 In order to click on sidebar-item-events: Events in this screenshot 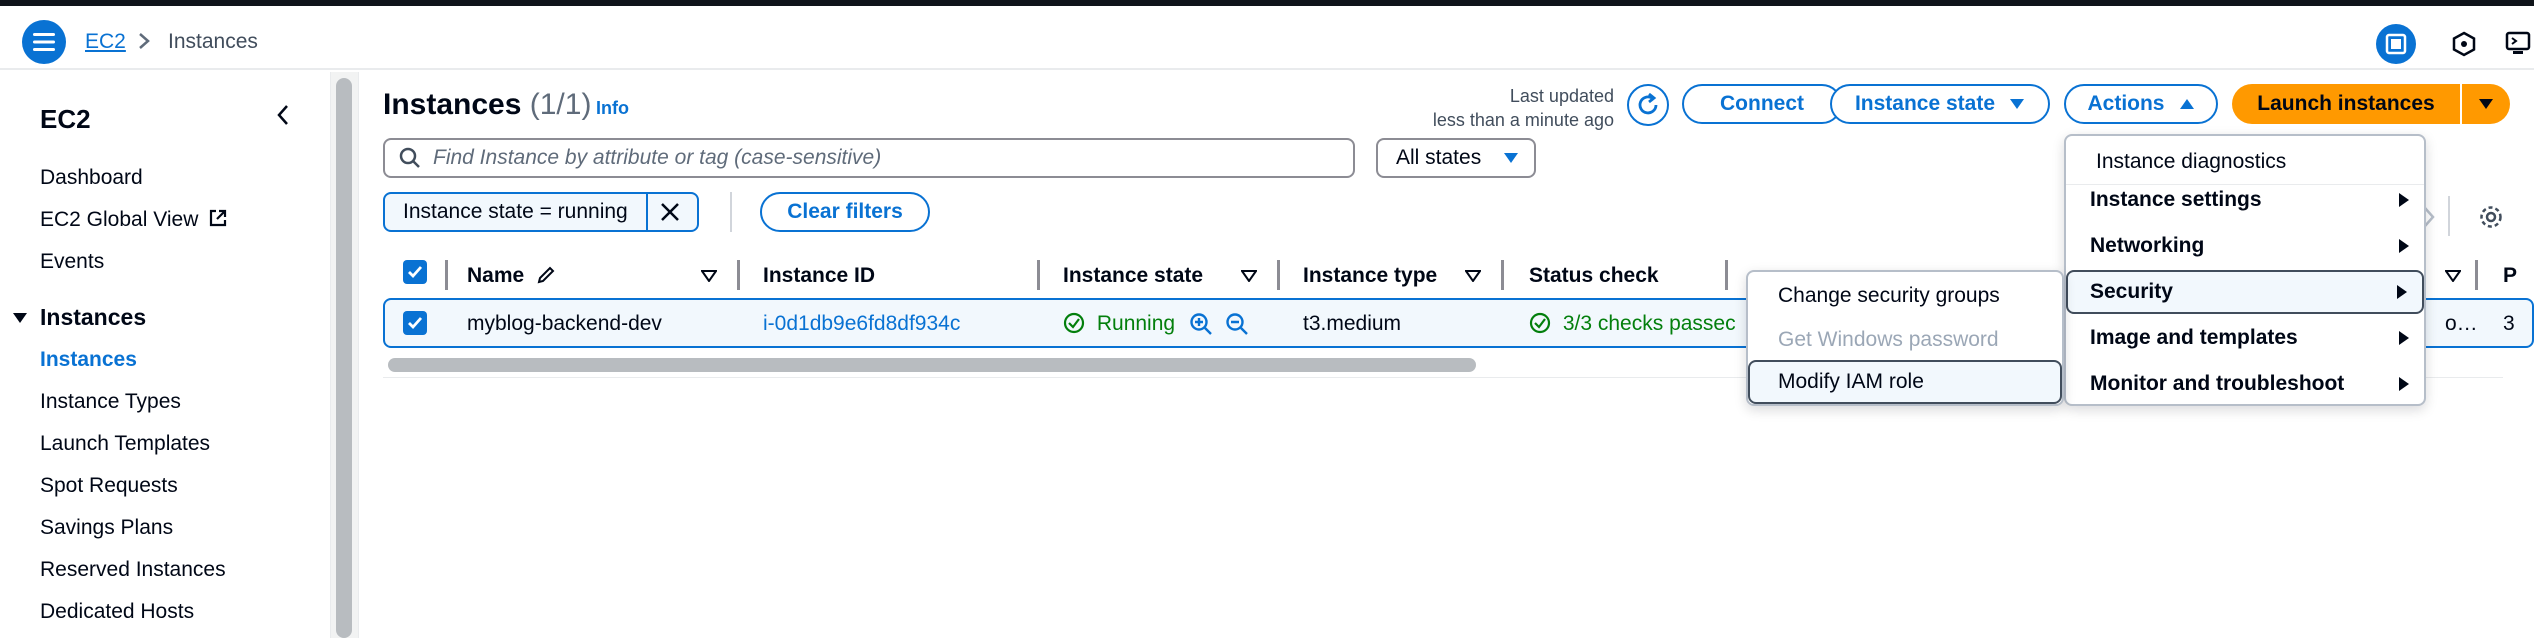, I will do `click(72, 262)`.